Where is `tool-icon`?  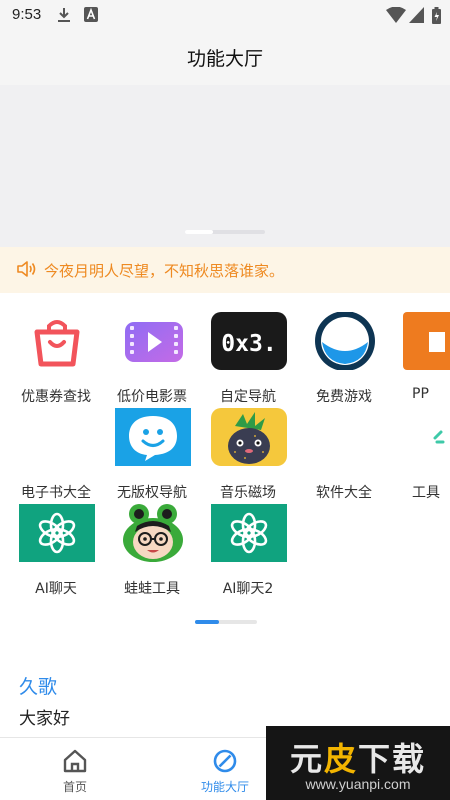
tool-icon is located at coordinates (439, 437).